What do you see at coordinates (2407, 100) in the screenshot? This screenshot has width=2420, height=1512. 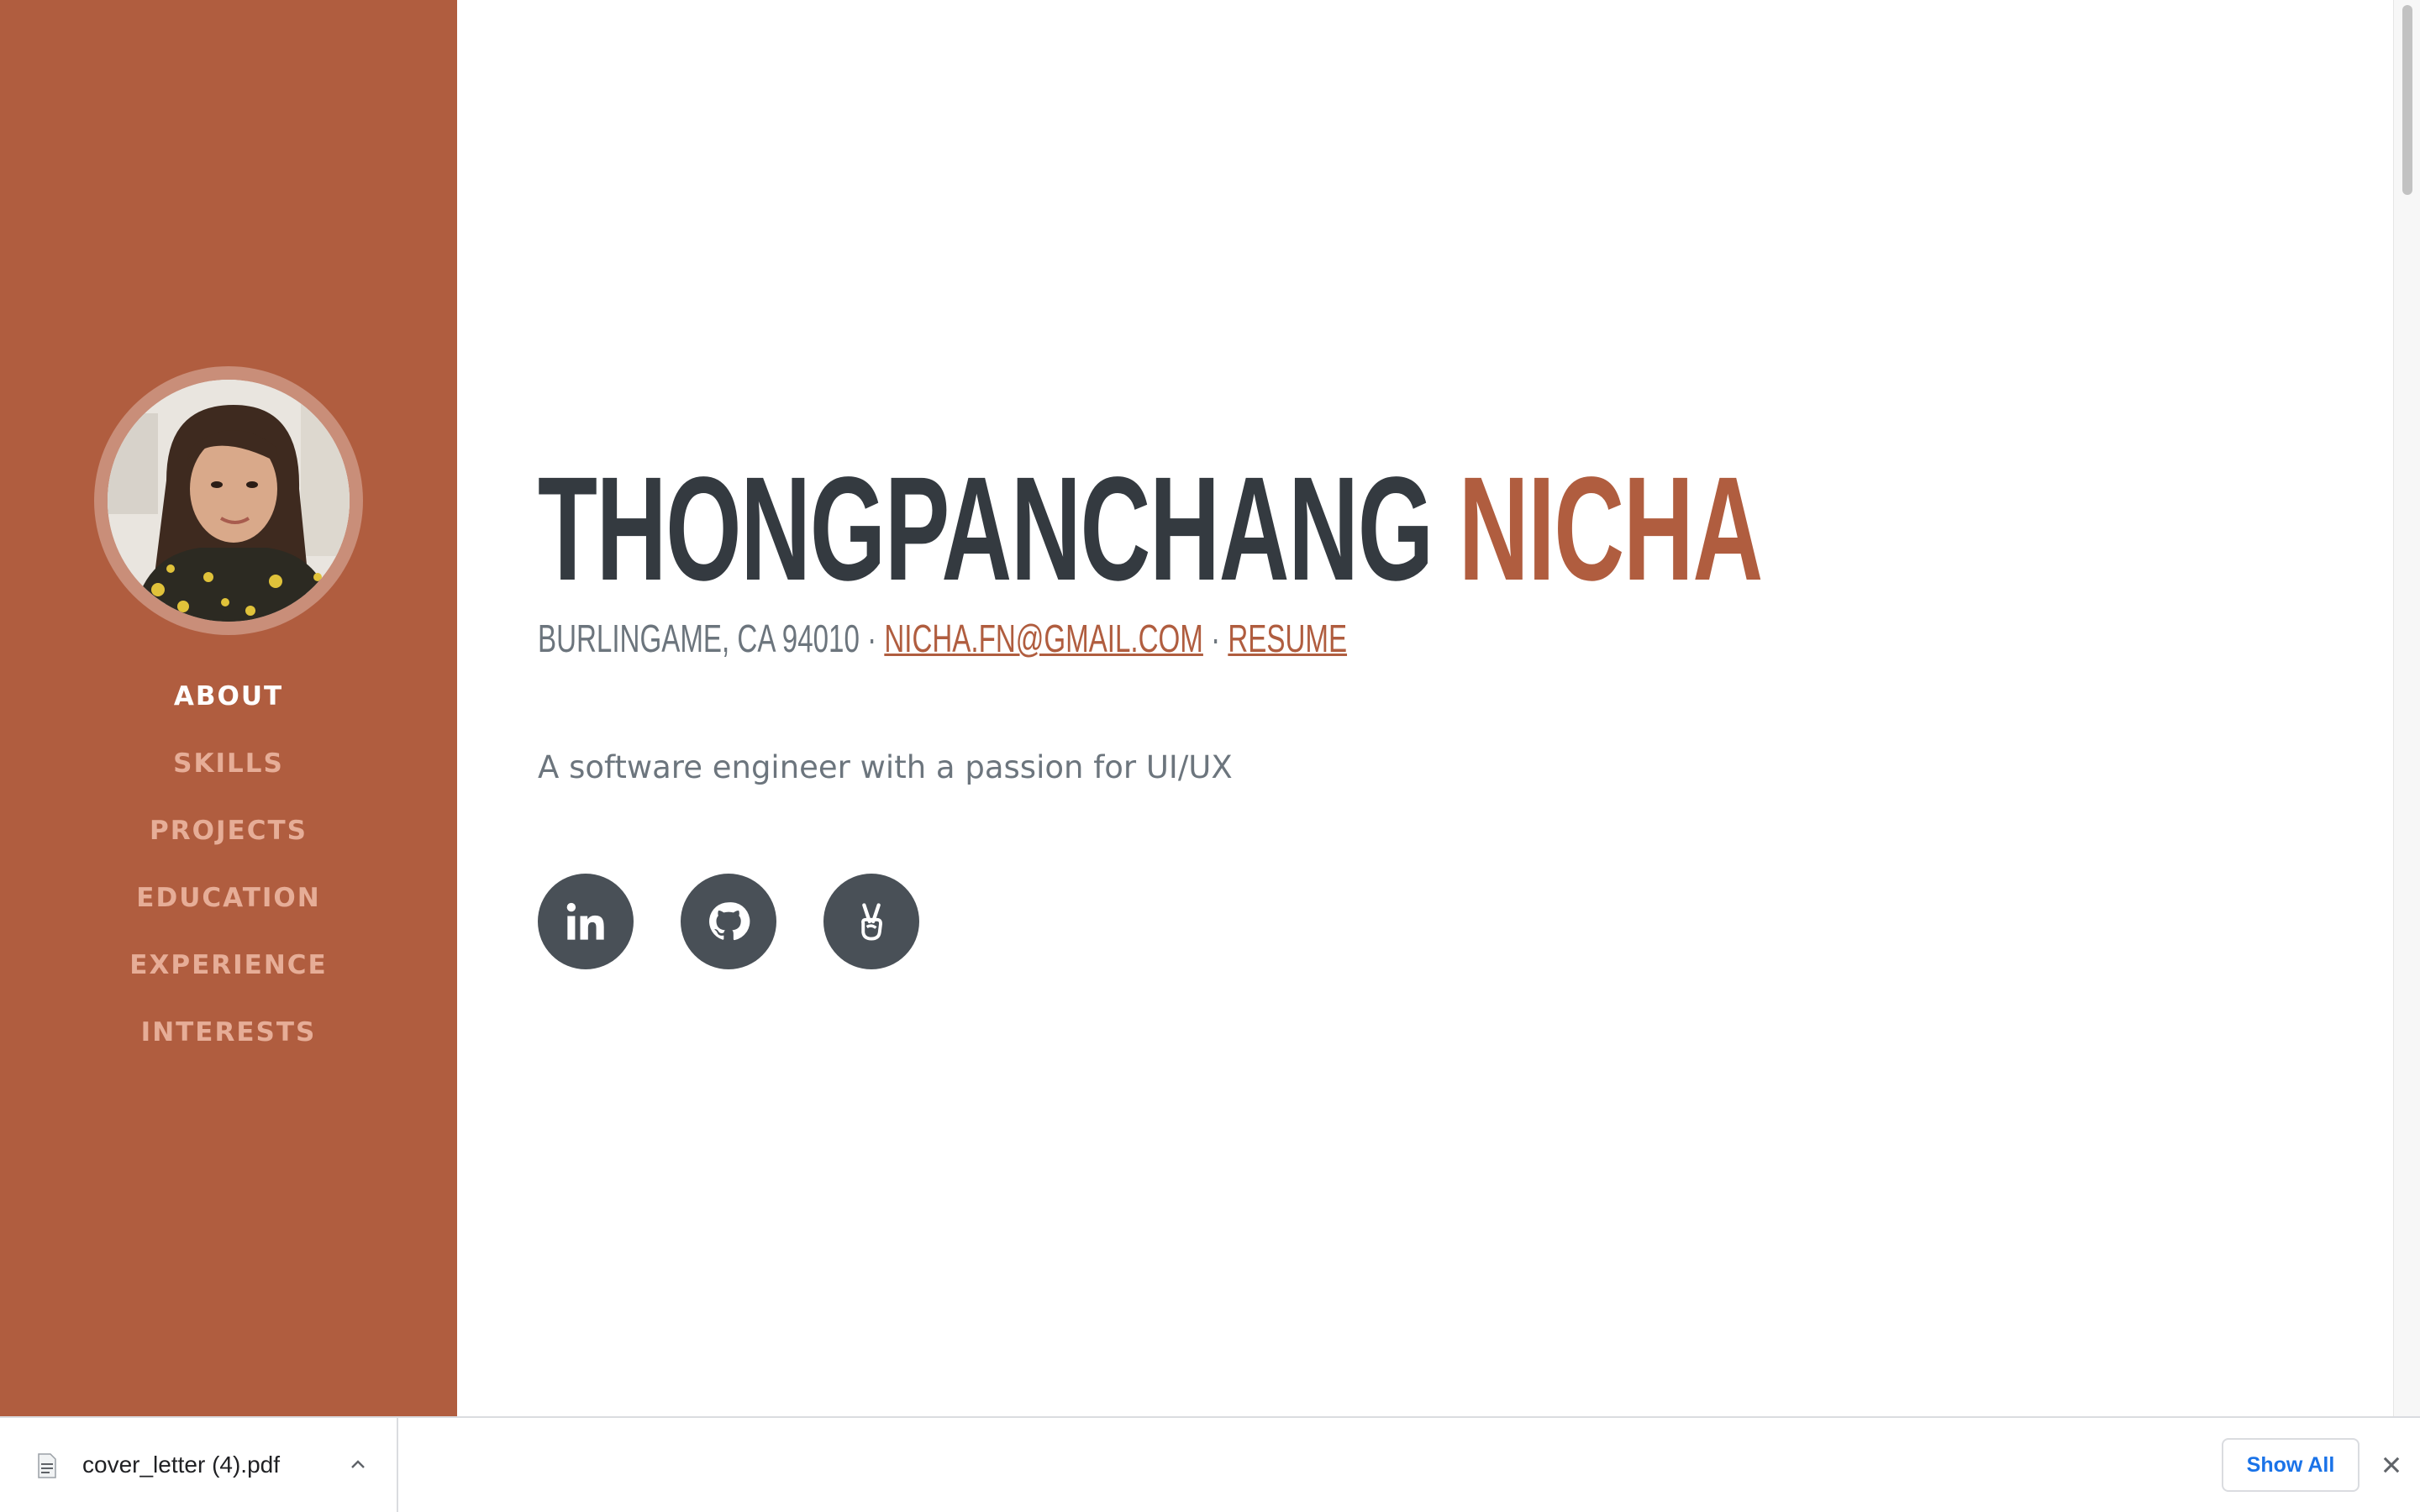 I see `scrollbar-thumb` at bounding box center [2407, 100].